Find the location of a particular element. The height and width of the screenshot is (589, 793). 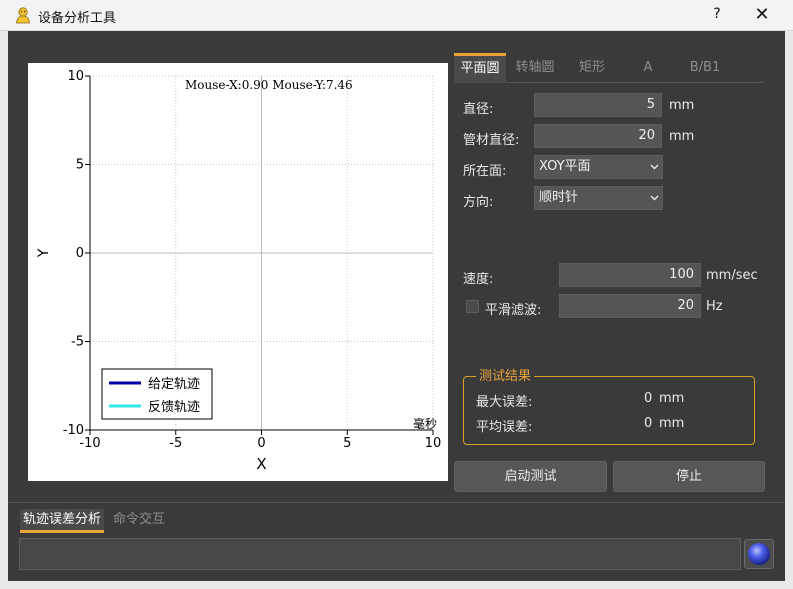

start-test-button: 启动测试 is located at coordinates (530, 476).